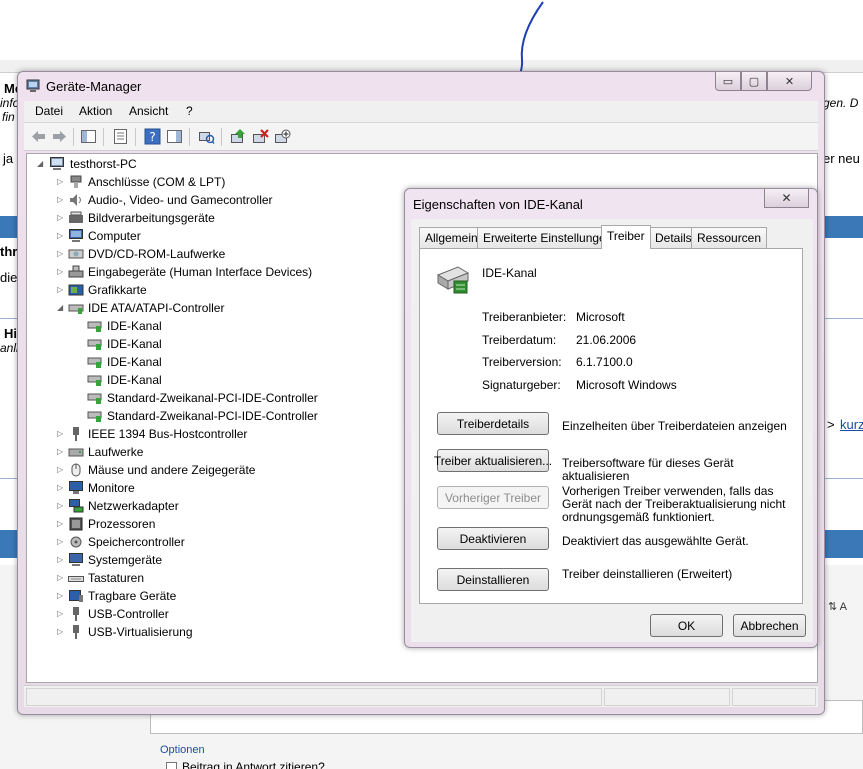  Describe the element at coordinates (172, 470) in the screenshot. I see `tree-label: Mäuse und andere Zeigegeräte` at that location.